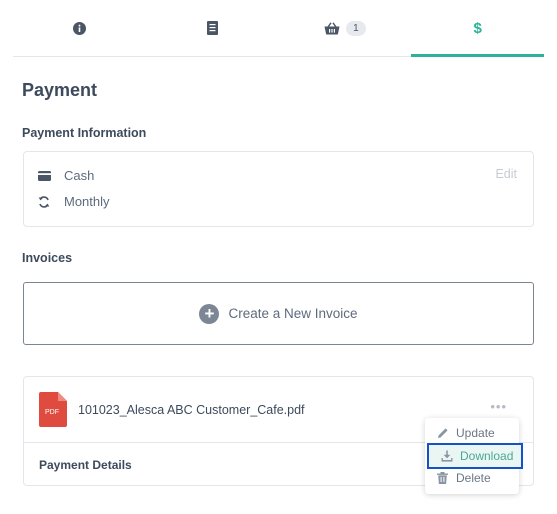 This screenshot has width=557, height=514. What do you see at coordinates (60, 90) in the screenshot?
I see `page-title: Payment` at bounding box center [60, 90].